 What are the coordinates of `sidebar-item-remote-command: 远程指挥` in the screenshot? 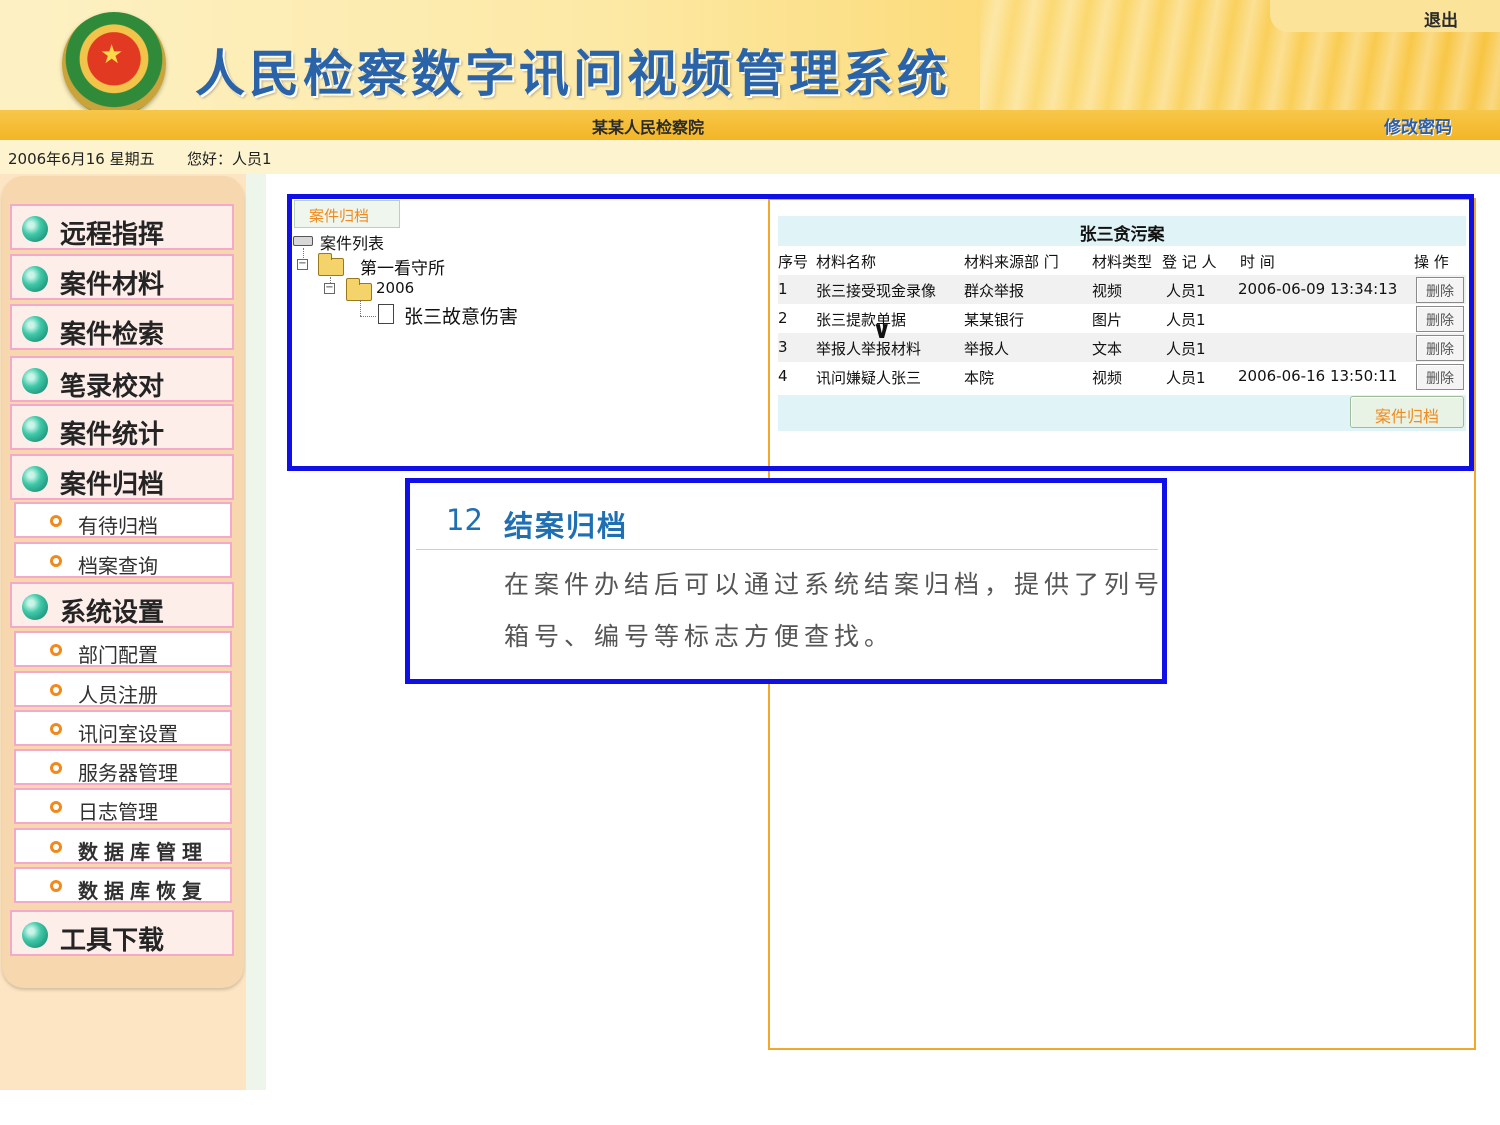 It's located at (122, 227).